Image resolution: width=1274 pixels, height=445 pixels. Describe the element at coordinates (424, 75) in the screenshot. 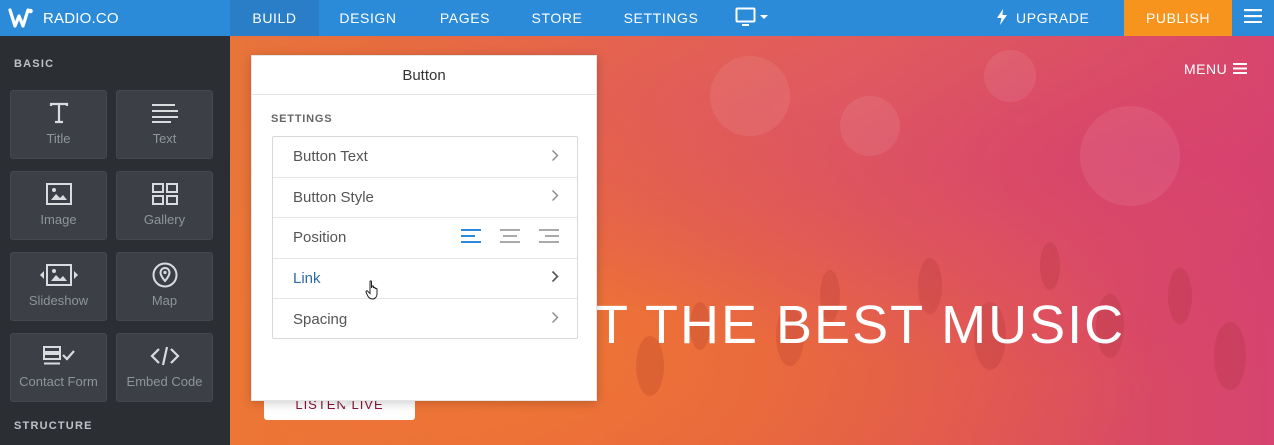

I see `popover-title: Button` at that location.